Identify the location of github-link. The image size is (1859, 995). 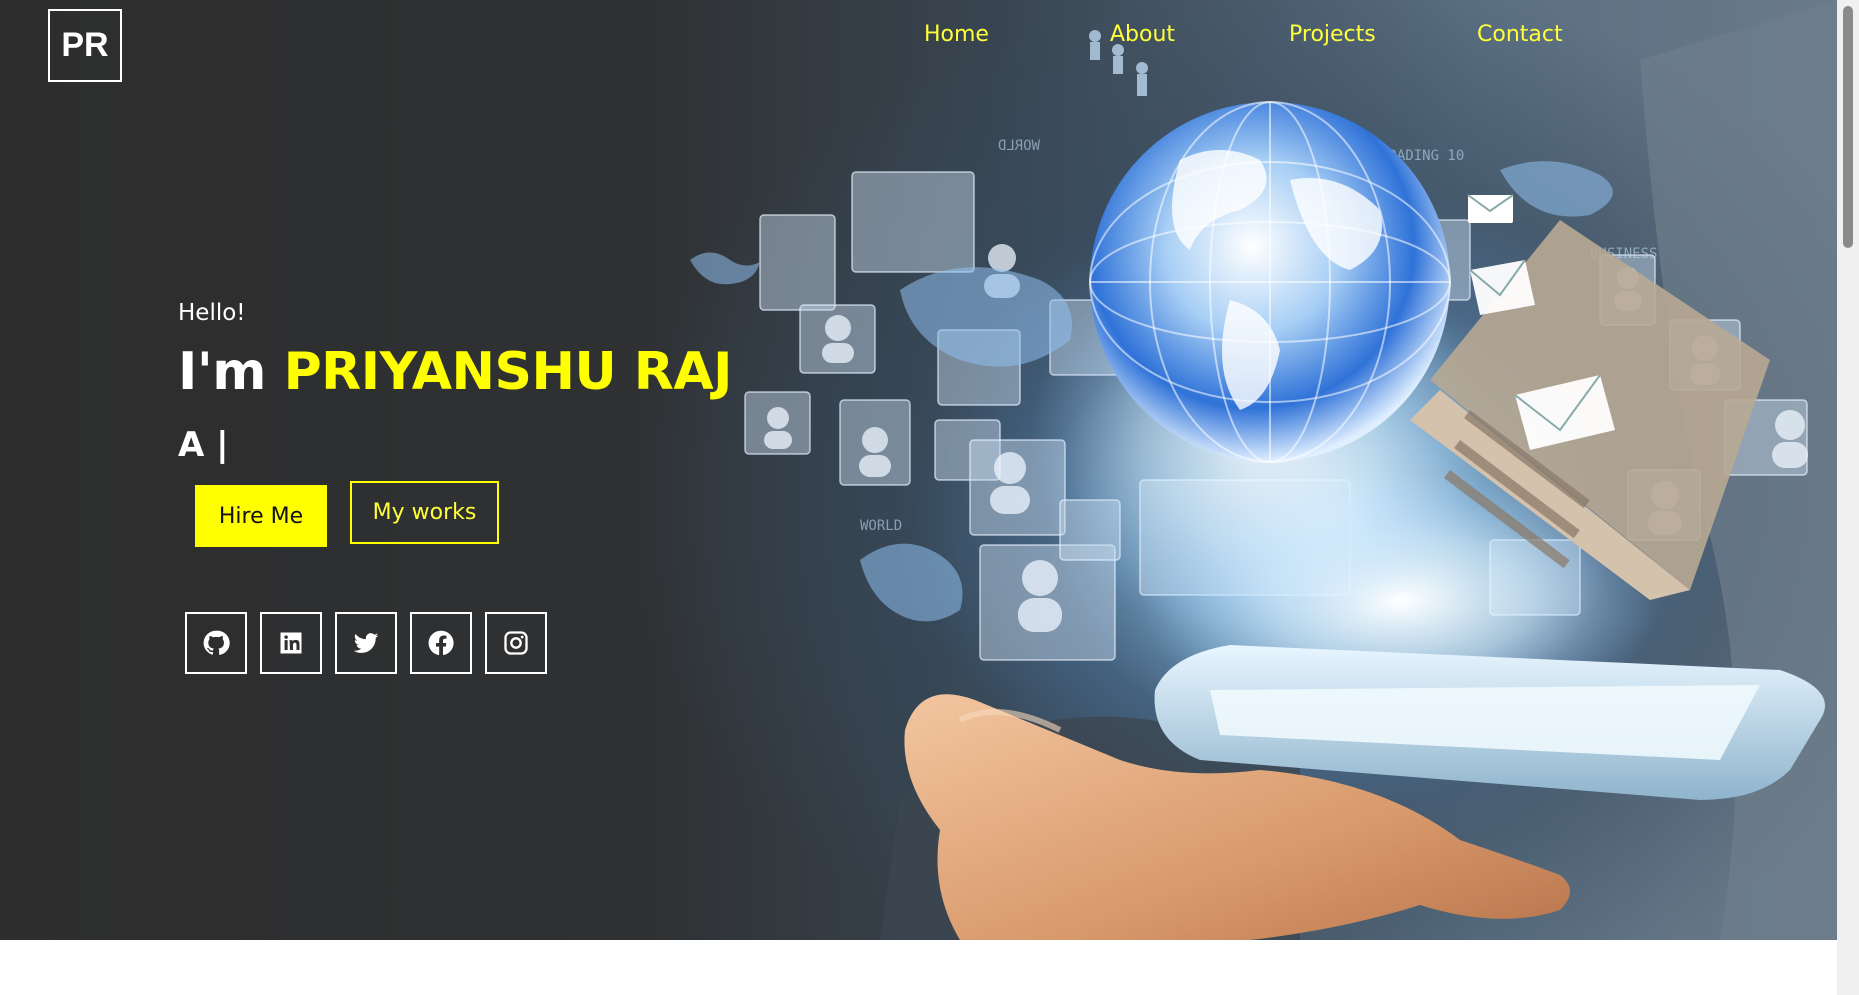
(216, 643).